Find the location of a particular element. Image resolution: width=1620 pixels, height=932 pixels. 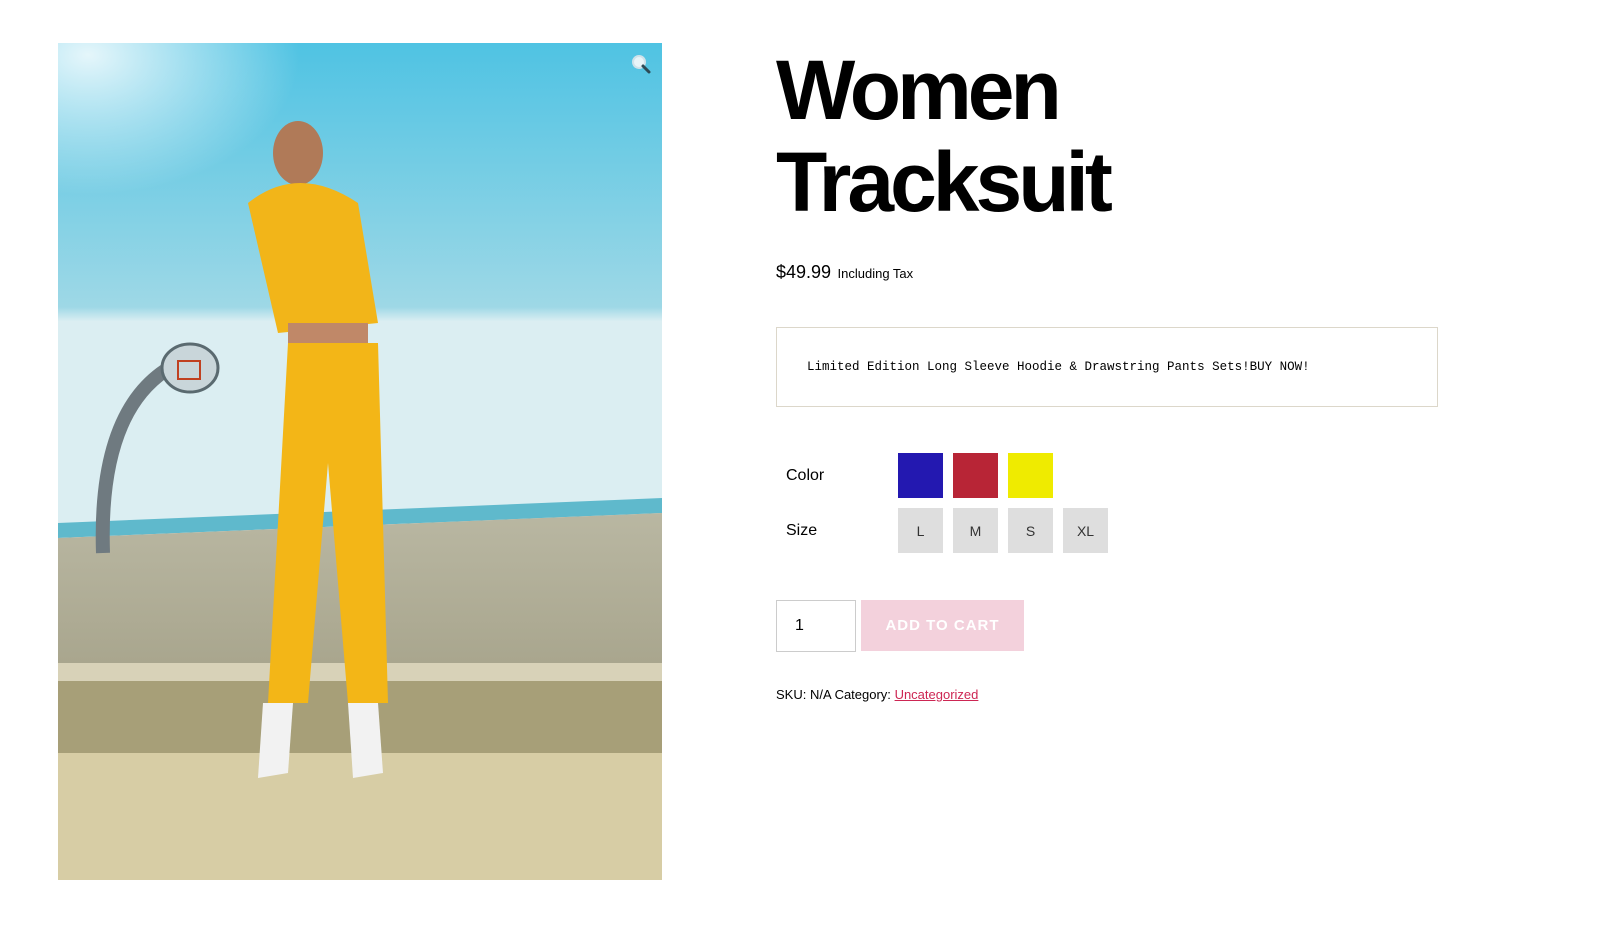

color-swatch-blue is located at coordinates (920, 475).